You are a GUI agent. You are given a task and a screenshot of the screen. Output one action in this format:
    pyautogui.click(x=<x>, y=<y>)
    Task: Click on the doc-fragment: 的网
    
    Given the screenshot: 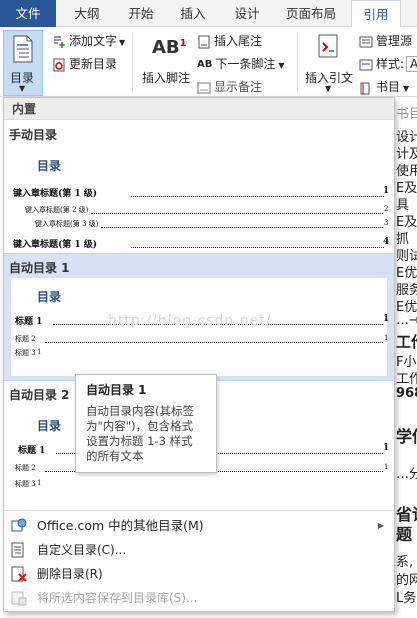 What is the action you would take?
    pyautogui.click(x=406, y=580)
    